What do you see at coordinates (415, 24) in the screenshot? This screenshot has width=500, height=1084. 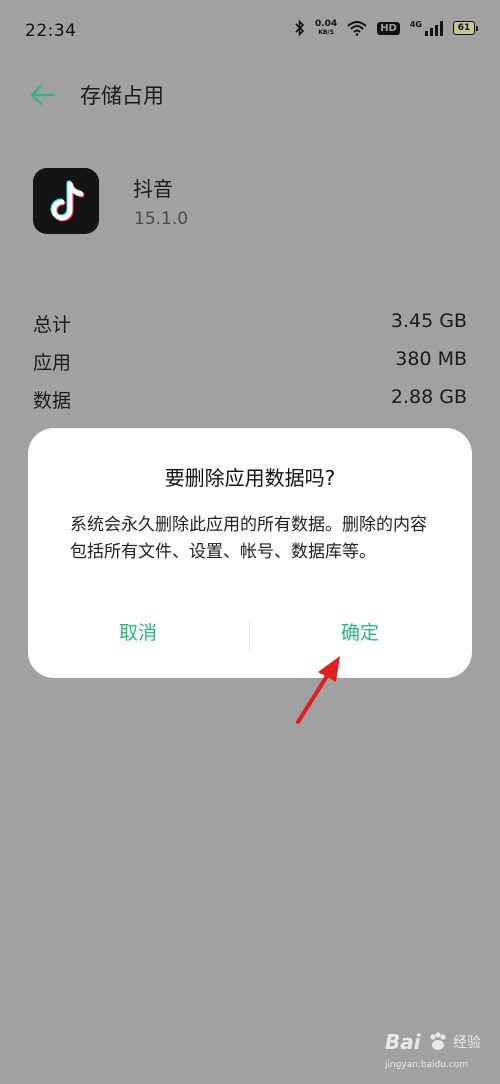 I see `cell-label: 4G` at bounding box center [415, 24].